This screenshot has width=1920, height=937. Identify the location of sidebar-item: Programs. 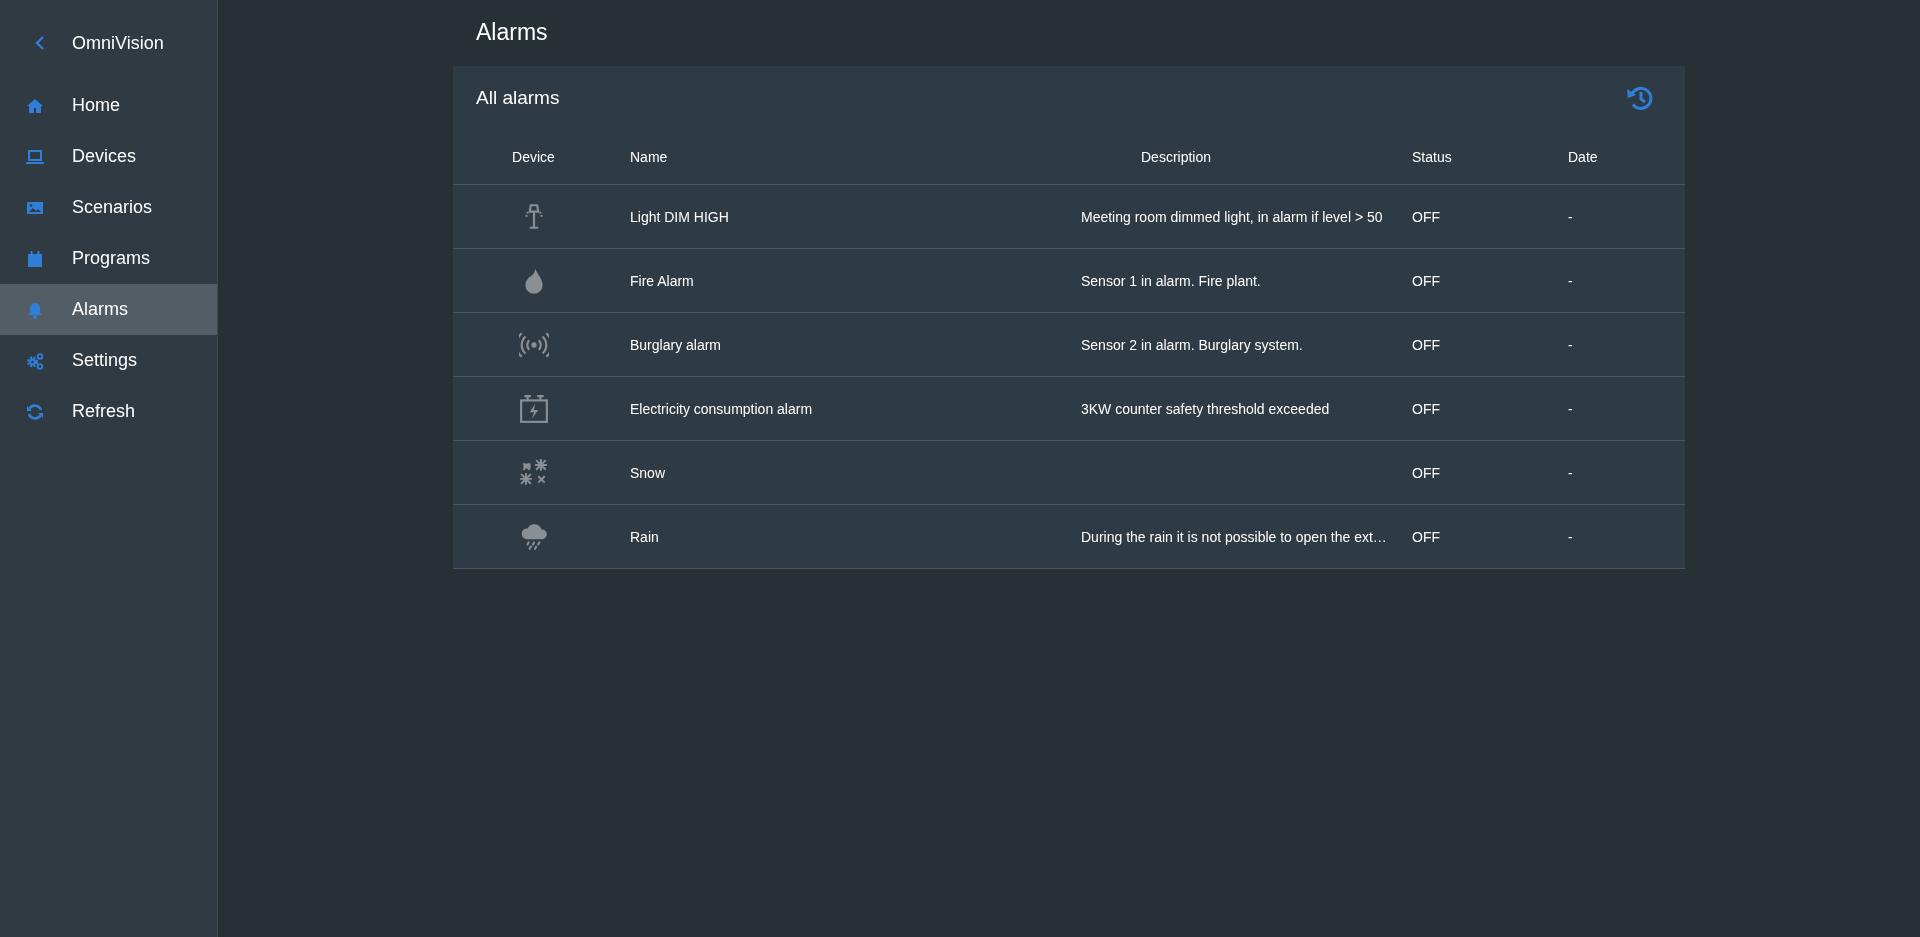
(108, 258).